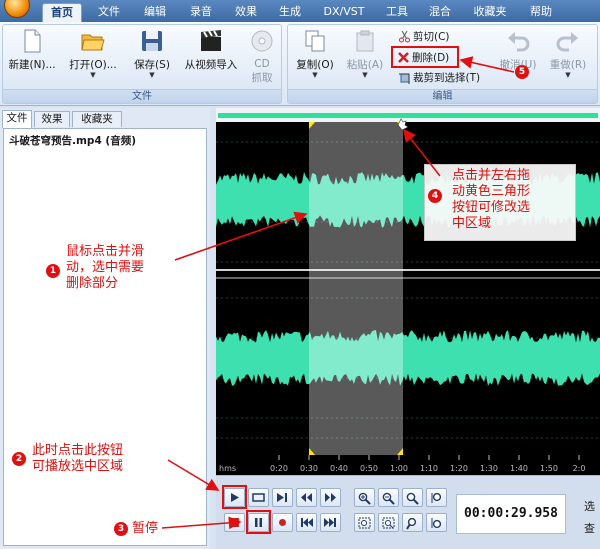 The width and height of the screenshot is (600, 549). Describe the element at coordinates (522, 72) in the screenshot. I see `step-5-badge: 5` at that location.